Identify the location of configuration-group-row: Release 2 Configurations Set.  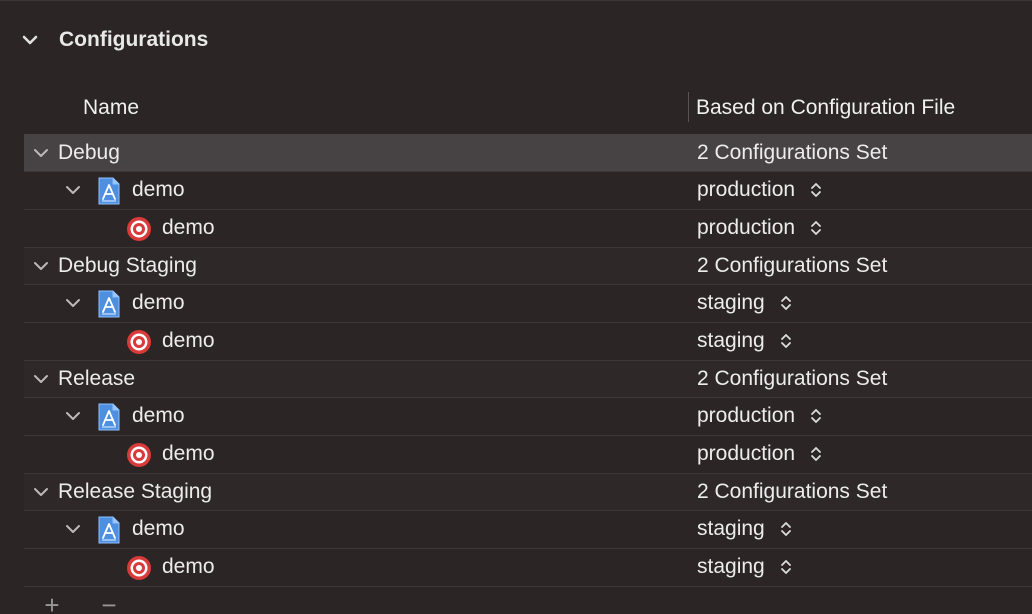
(528, 379).